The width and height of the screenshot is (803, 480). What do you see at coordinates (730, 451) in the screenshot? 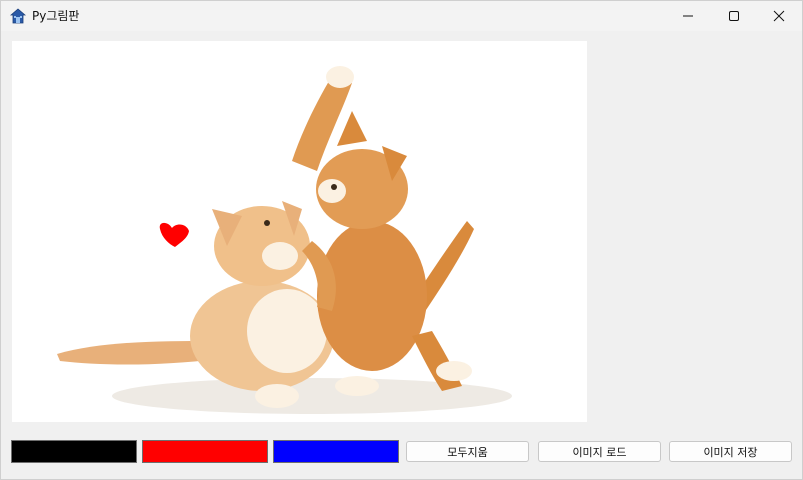
I see `save-image-button: 이미지 저장` at bounding box center [730, 451].